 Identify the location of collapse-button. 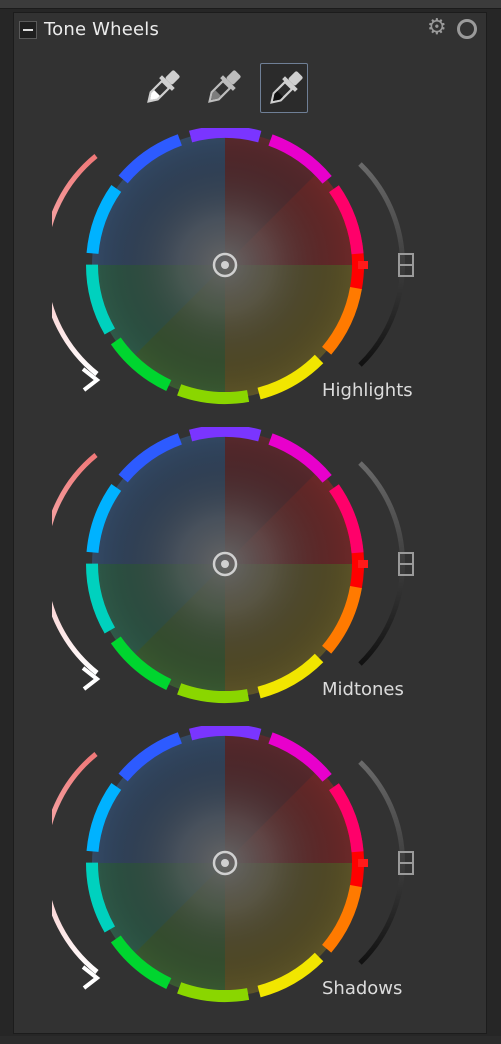
(28, 30).